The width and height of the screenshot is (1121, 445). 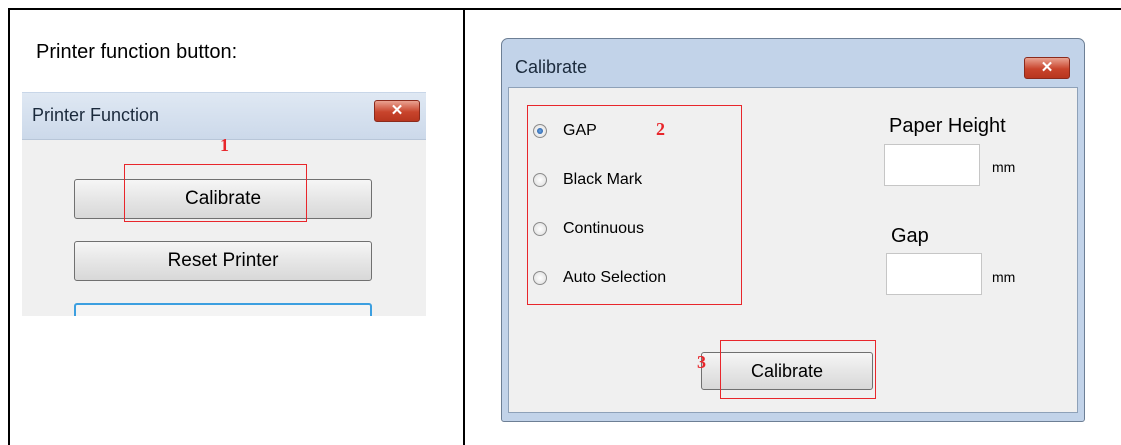 I want to click on title-bar: Calibrate ✕, so click(x=793, y=63).